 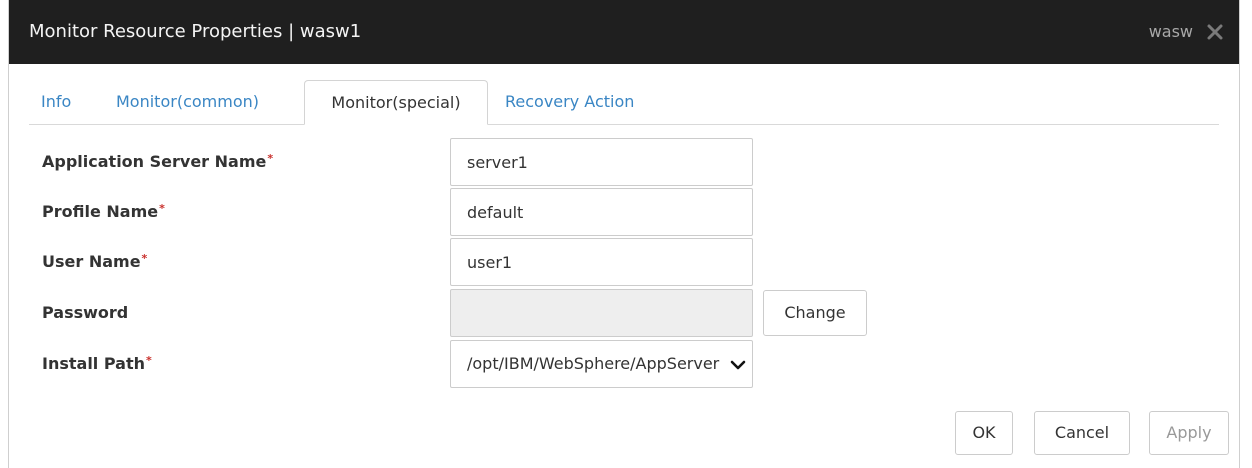 What do you see at coordinates (1082, 433) in the screenshot?
I see `cancel-button: Cancel` at bounding box center [1082, 433].